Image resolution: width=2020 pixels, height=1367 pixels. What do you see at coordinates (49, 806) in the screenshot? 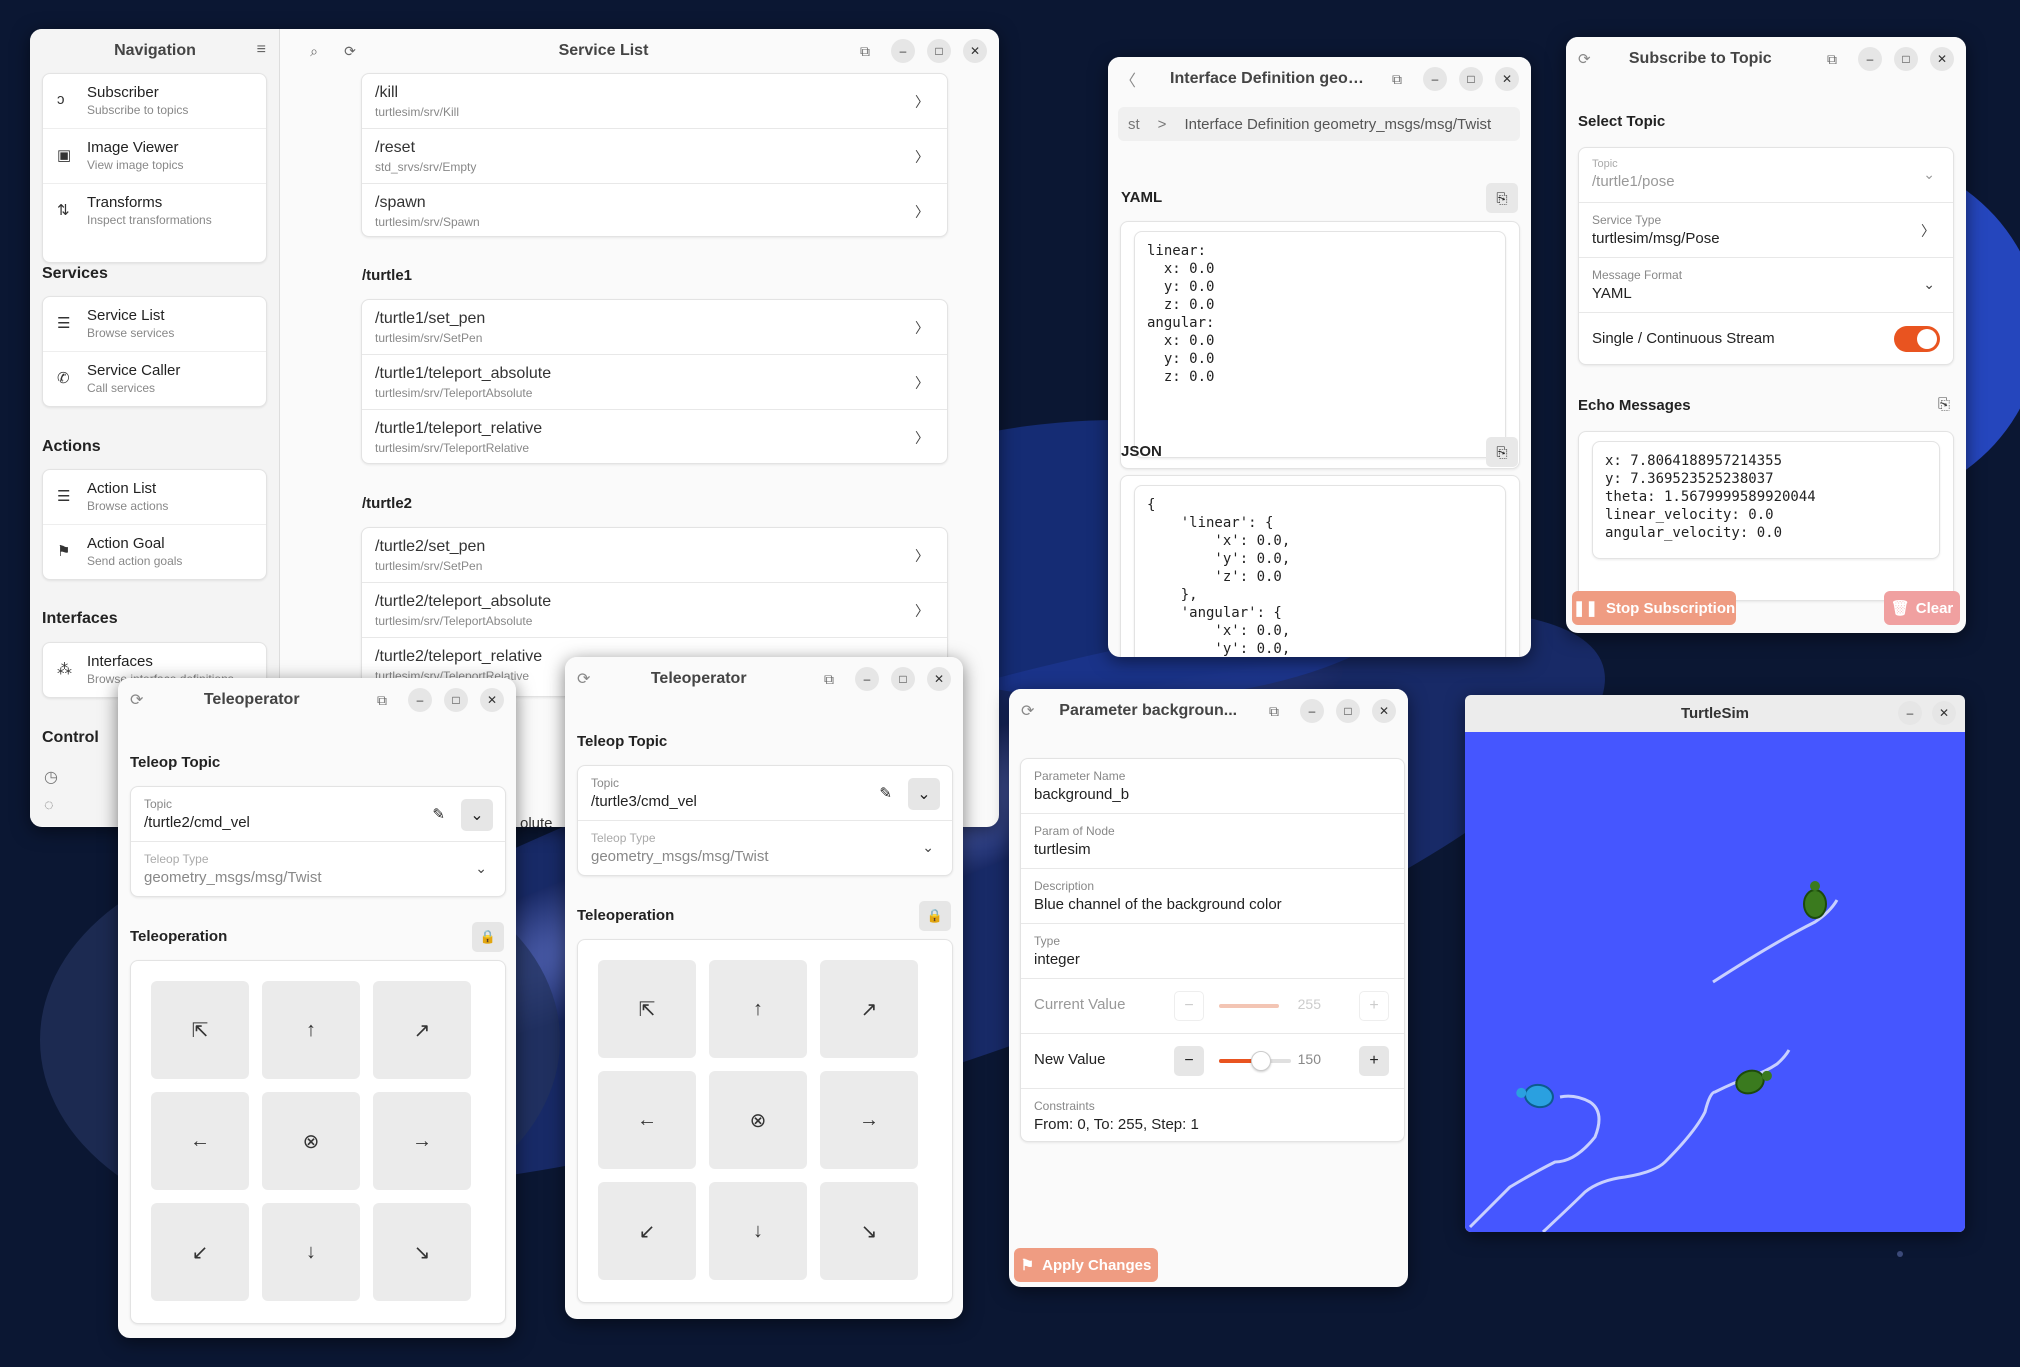
I see `circle-icon: ◌` at bounding box center [49, 806].